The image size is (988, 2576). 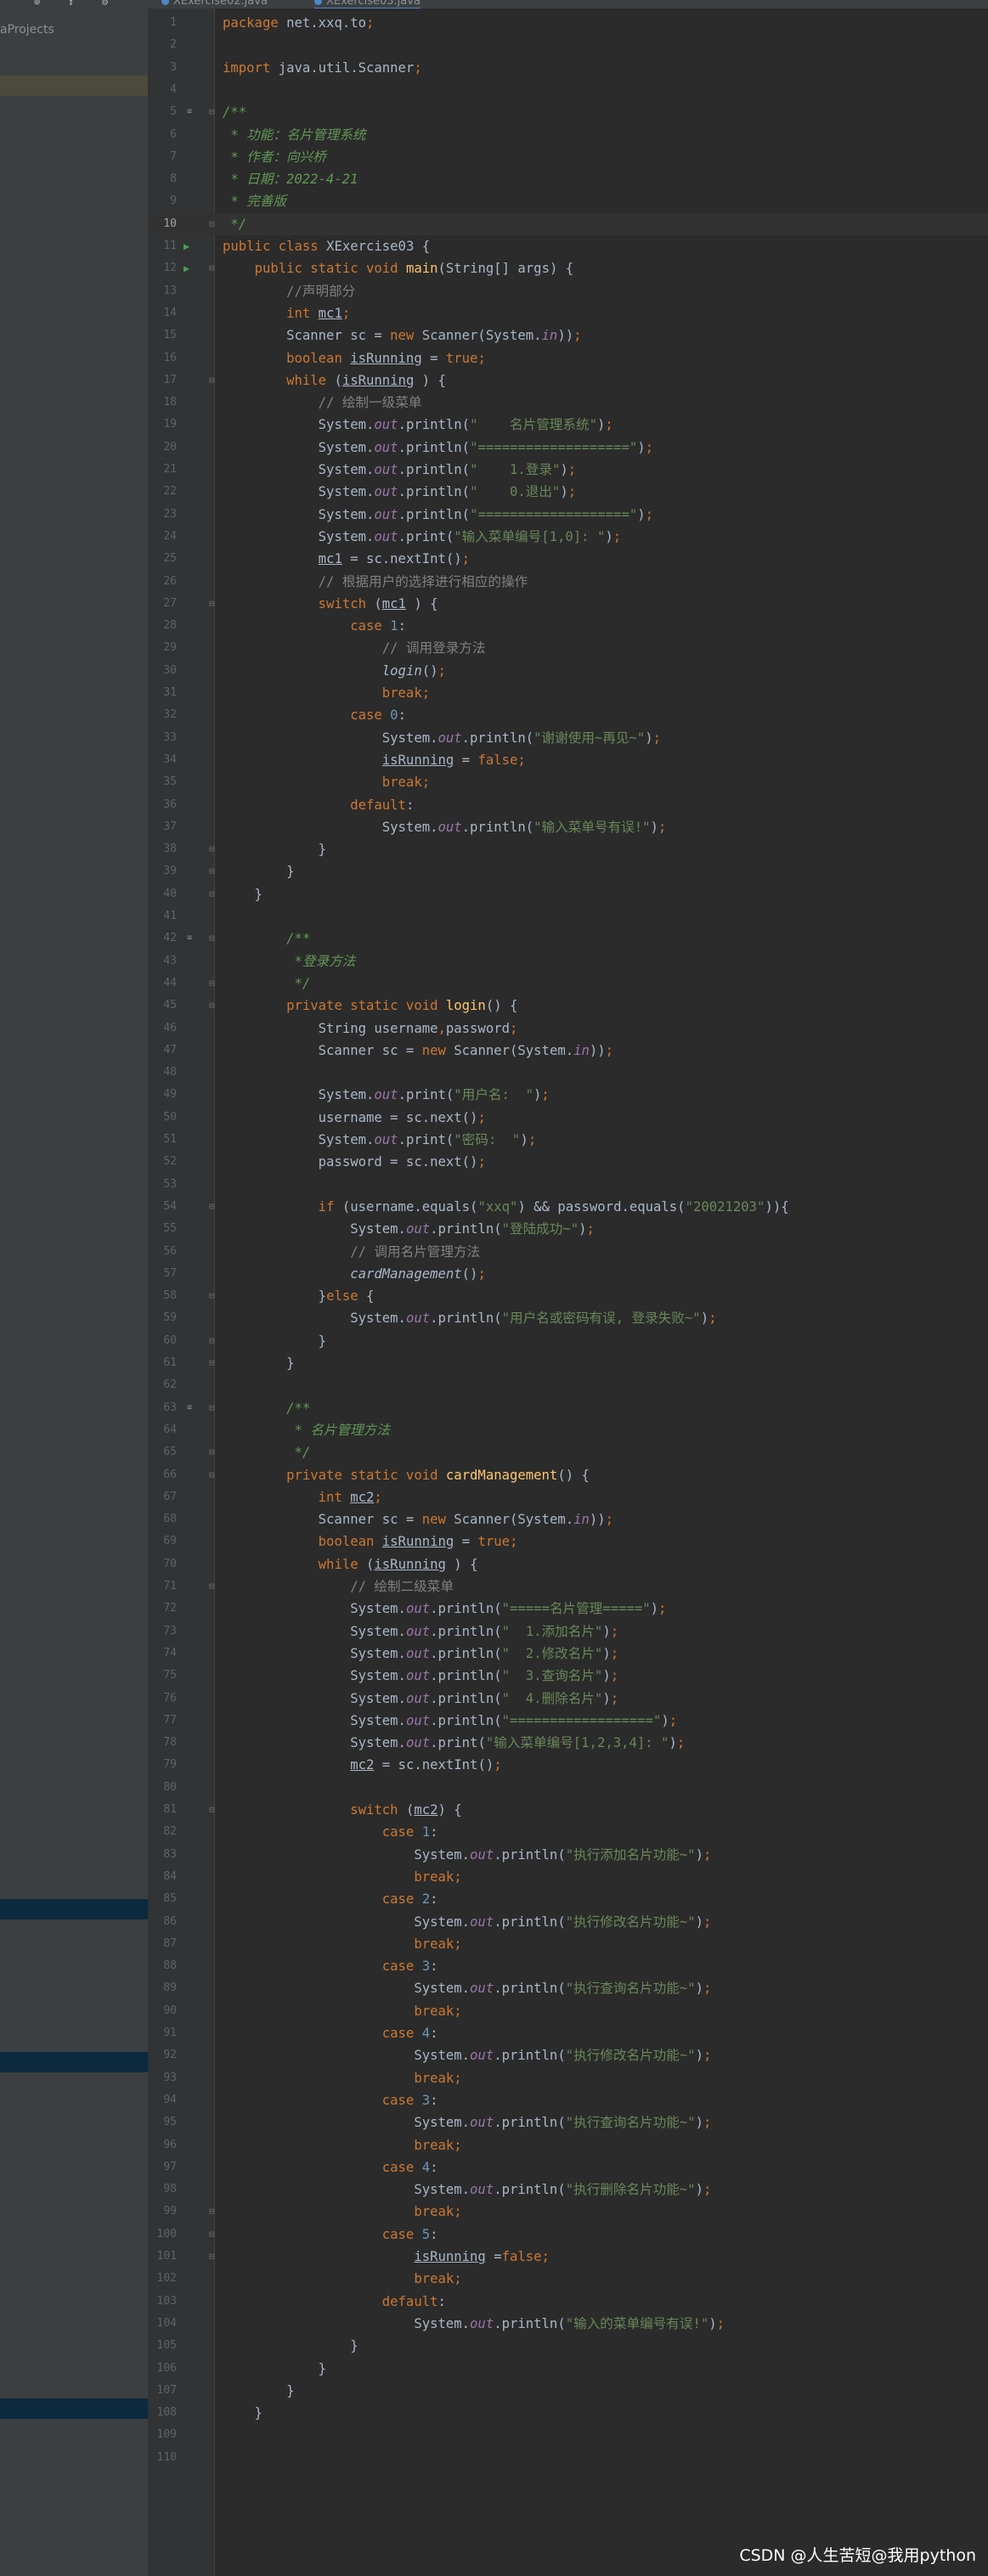 What do you see at coordinates (289, 291) in the screenshot?
I see `code-line: //声明部分` at bounding box center [289, 291].